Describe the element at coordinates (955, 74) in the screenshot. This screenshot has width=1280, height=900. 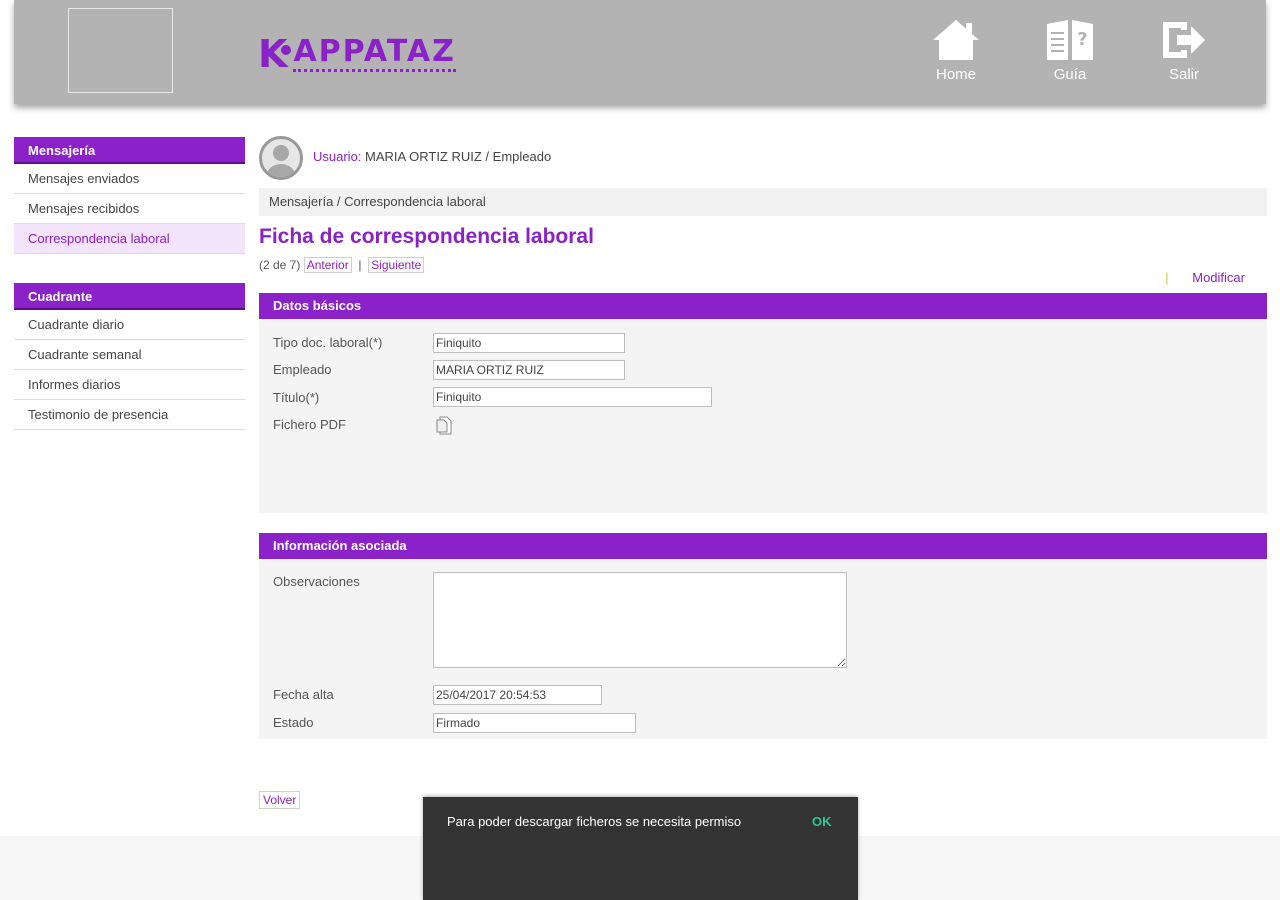
I see `nav-home-label: Home` at that location.